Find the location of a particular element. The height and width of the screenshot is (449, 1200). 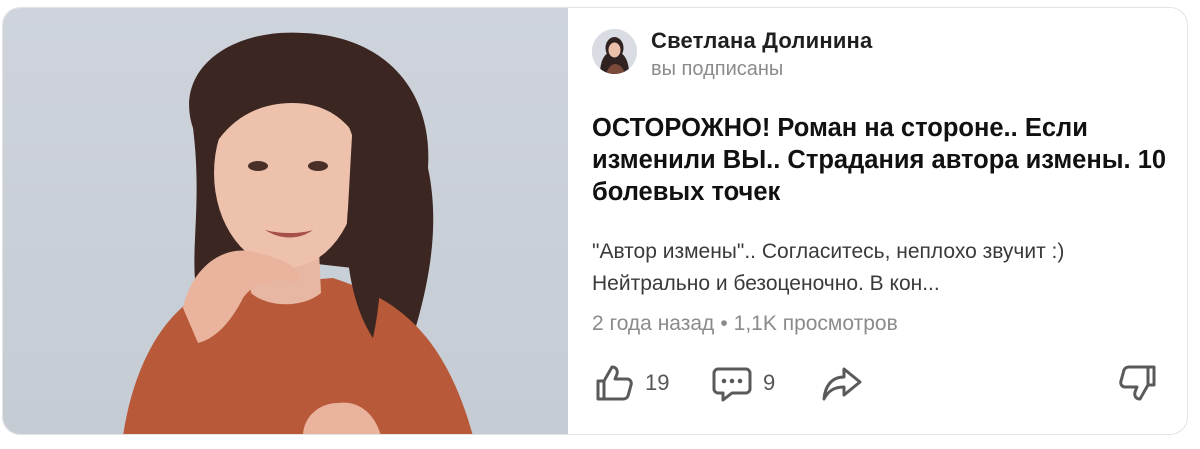

publish-time: 2 года назад is located at coordinates (653, 323).